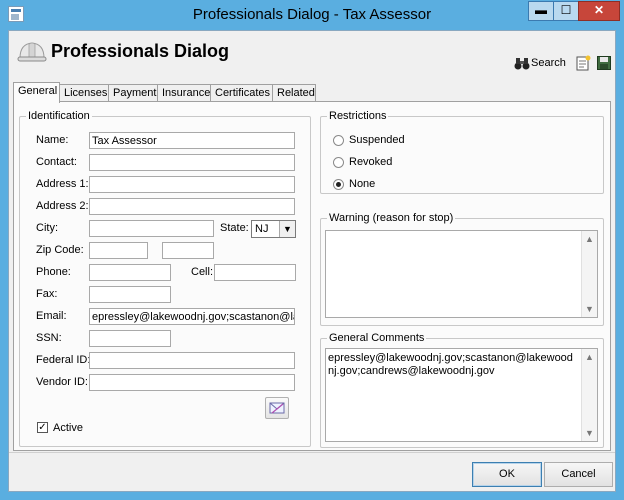 The height and width of the screenshot is (500, 624). Describe the element at coordinates (358, 116) in the screenshot. I see `restrictions-title: Restrictions` at that location.